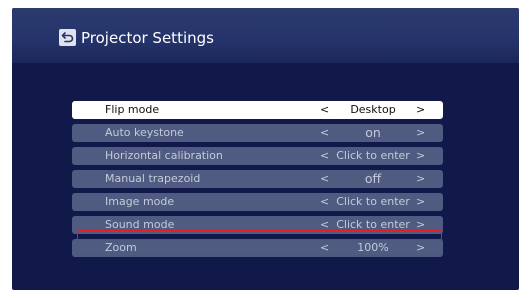 The width and height of the screenshot is (531, 298). I want to click on menu-item-value: on, so click(373, 132).